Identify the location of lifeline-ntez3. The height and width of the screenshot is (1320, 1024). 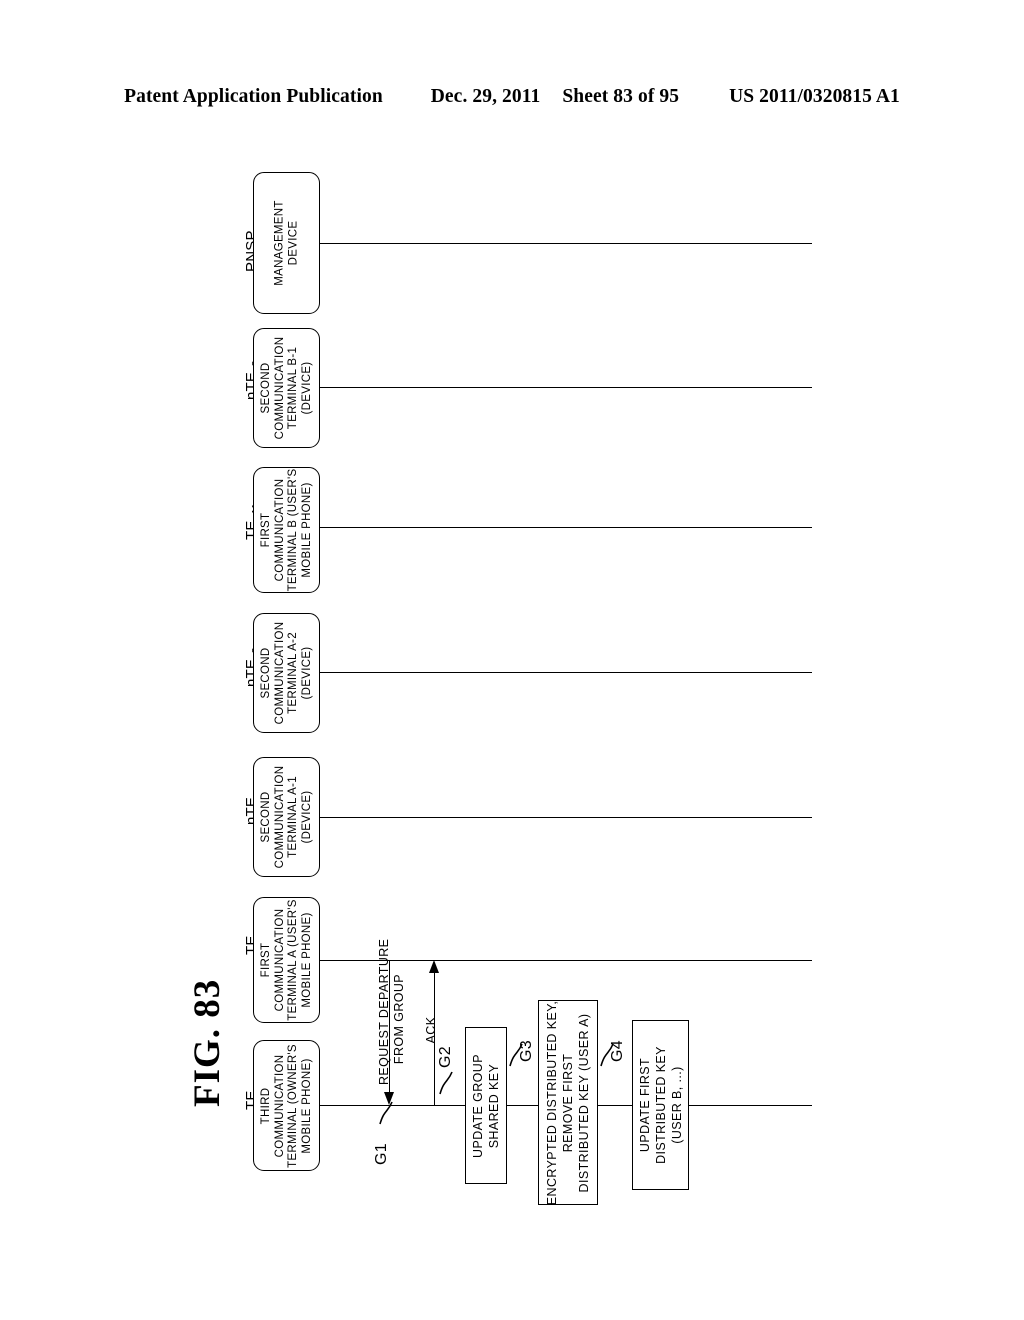
(566, 387).